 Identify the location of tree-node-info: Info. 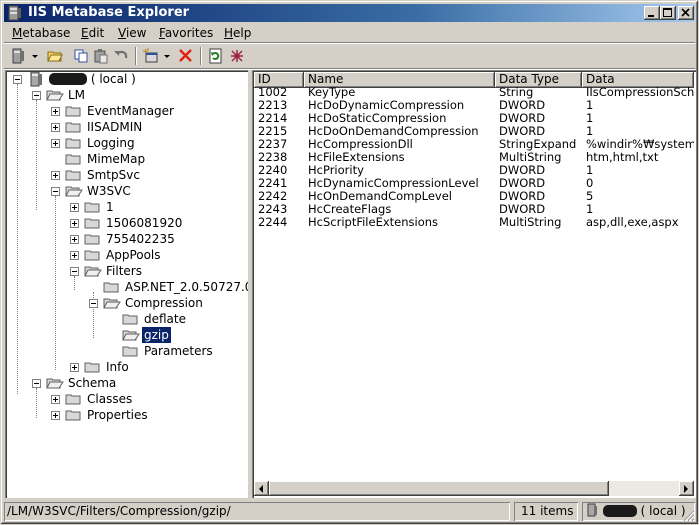
(158, 367).